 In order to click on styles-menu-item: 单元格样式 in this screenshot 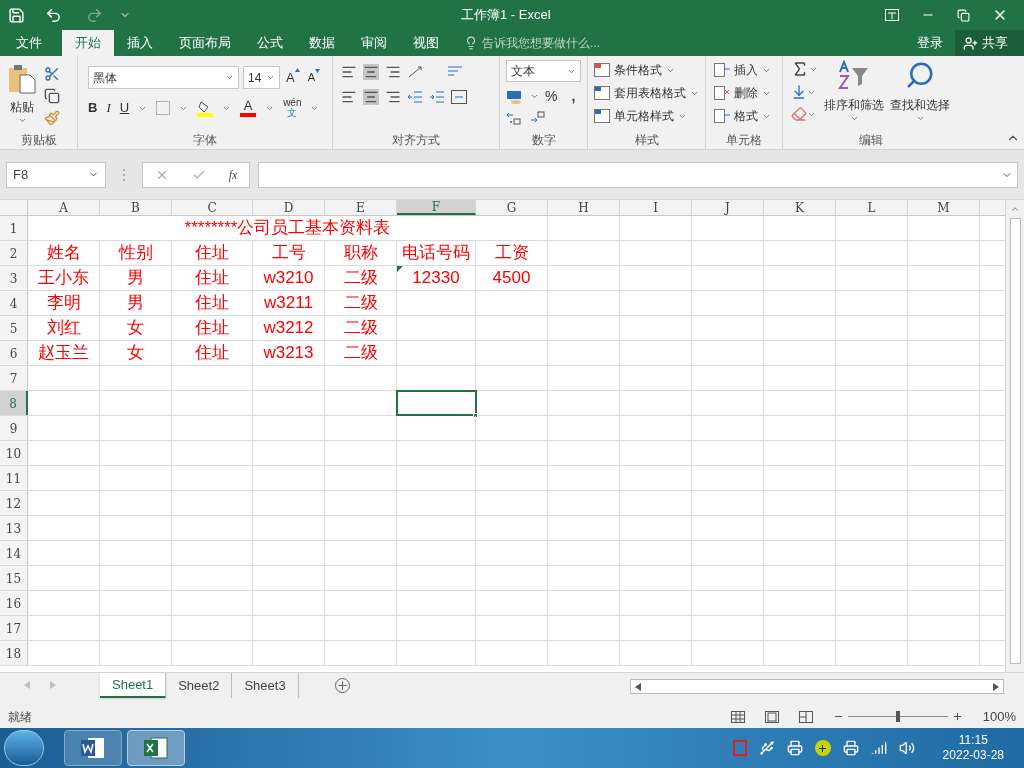, I will do `click(646, 116)`.